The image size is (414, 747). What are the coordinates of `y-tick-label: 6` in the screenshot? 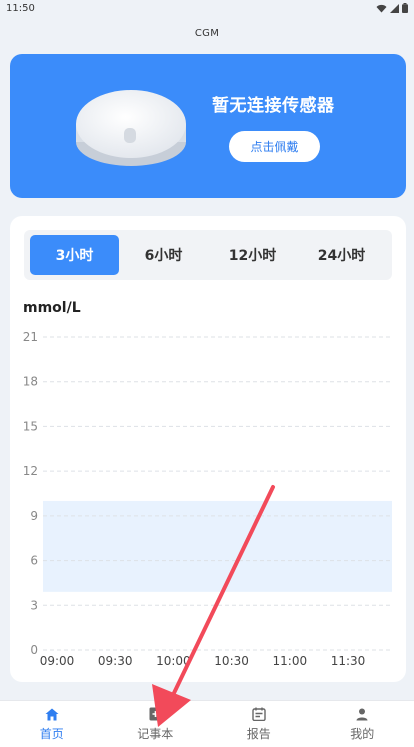 It's located at (34, 561).